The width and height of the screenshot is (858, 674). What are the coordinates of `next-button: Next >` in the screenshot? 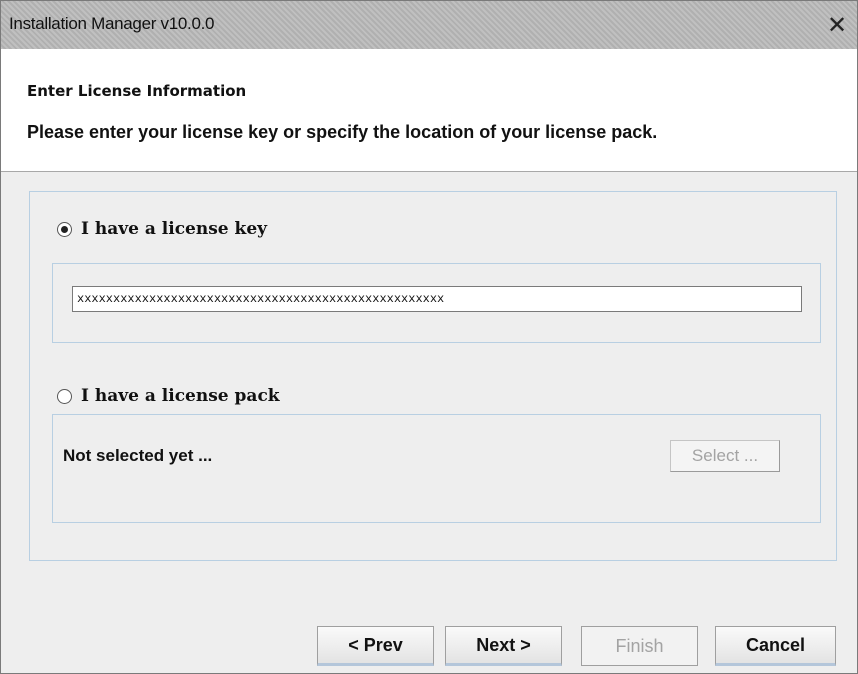 It's located at (503, 646).